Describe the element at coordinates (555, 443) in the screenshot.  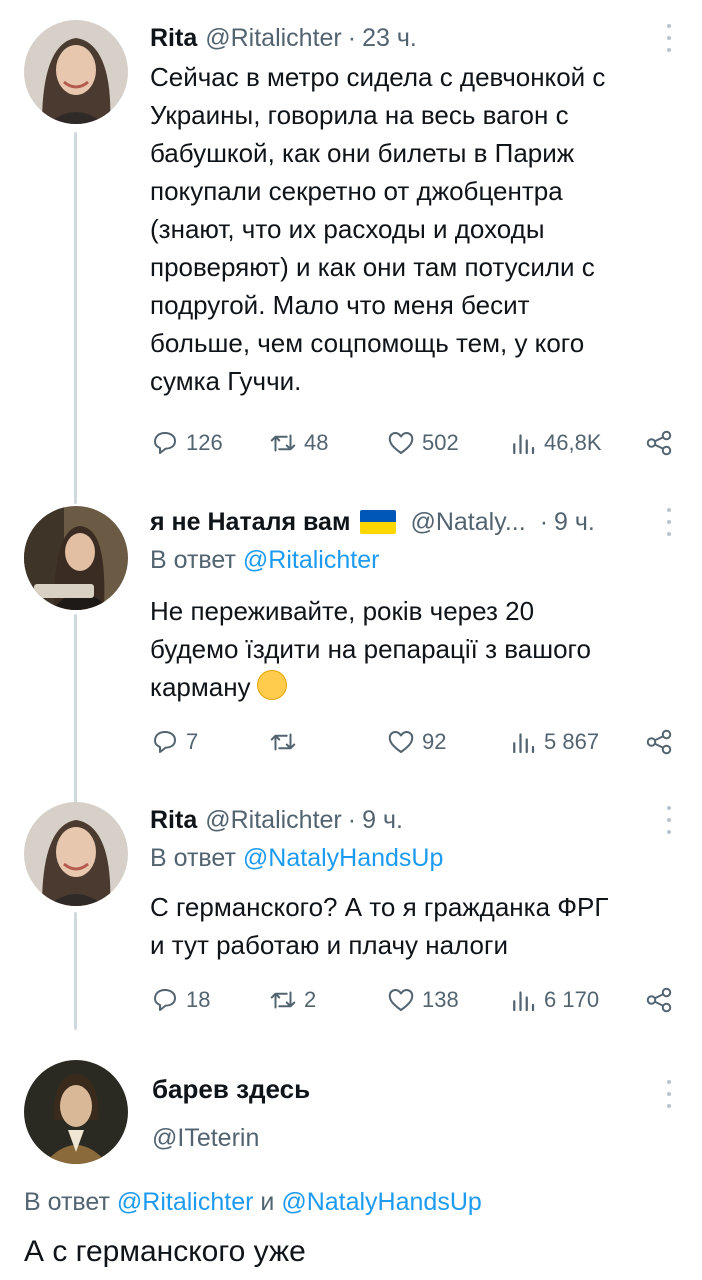
I see `views-button: 46,8K` at that location.